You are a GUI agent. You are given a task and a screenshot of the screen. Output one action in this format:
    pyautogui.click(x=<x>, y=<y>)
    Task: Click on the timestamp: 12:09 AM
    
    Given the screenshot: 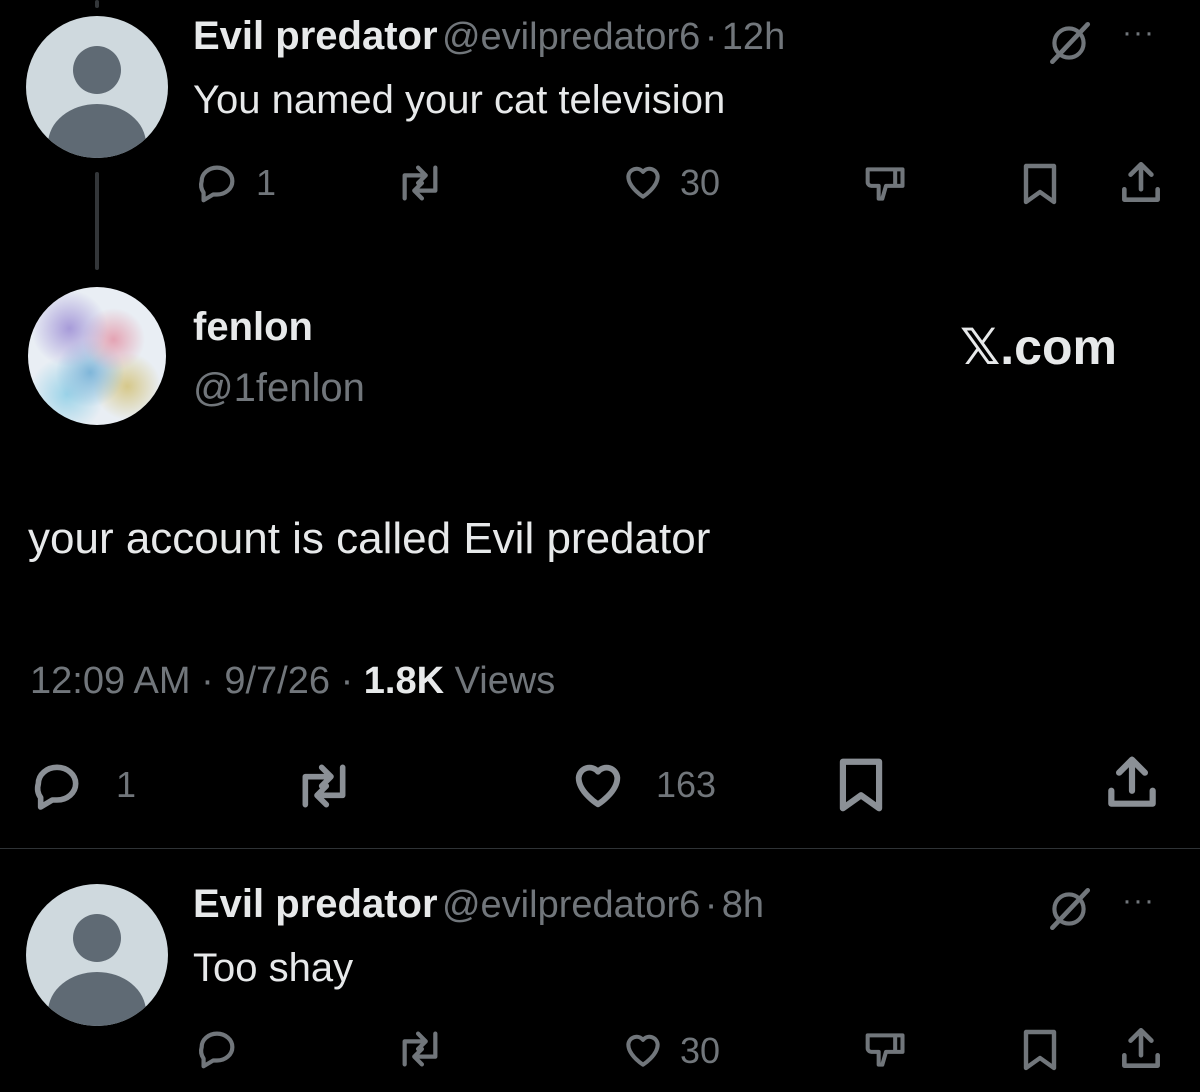 What is the action you would take?
    pyautogui.click(x=110, y=681)
    